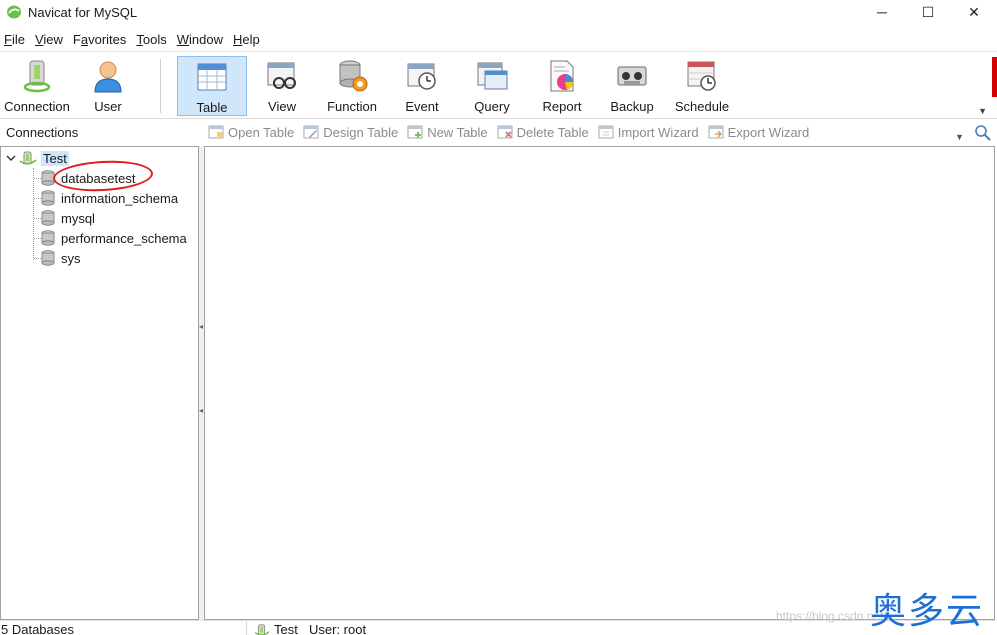 The height and width of the screenshot is (635, 997). What do you see at coordinates (37, 76) in the screenshot?
I see `connection-icon` at bounding box center [37, 76].